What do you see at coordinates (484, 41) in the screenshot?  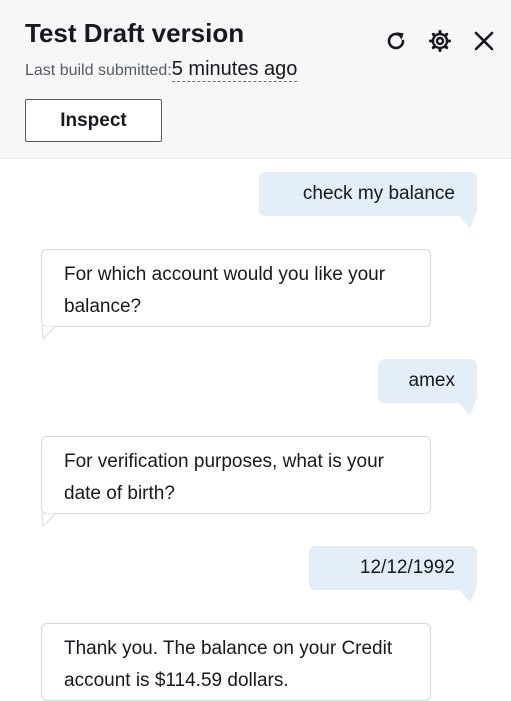 I see `close-icon` at bounding box center [484, 41].